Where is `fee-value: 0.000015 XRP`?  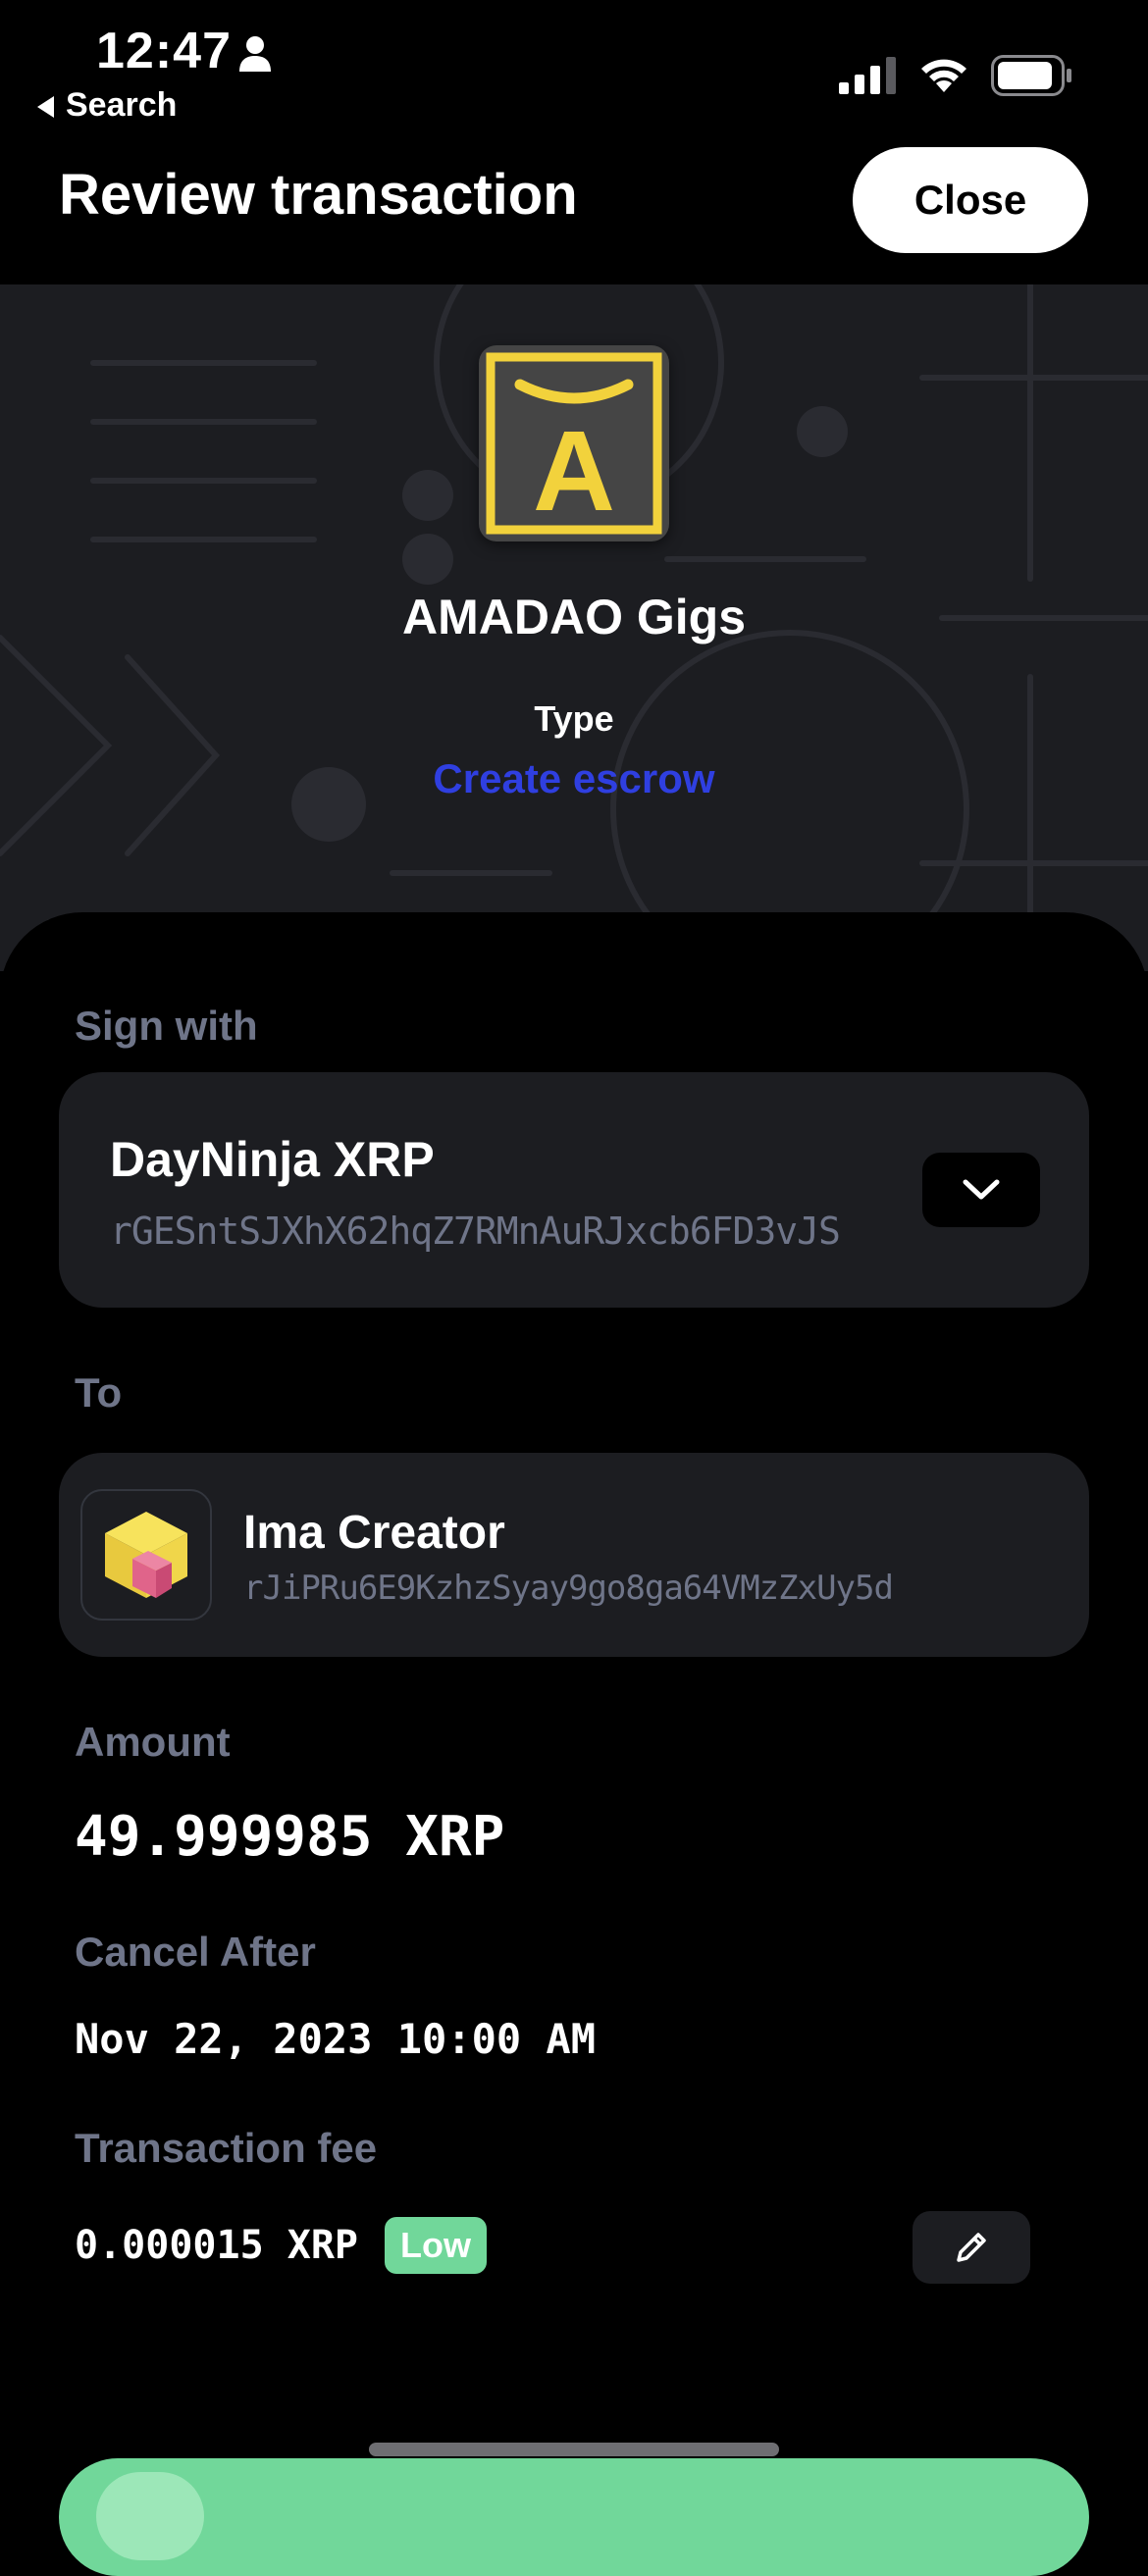
fee-value: 0.000015 XRP is located at coordinates (216, 2245).